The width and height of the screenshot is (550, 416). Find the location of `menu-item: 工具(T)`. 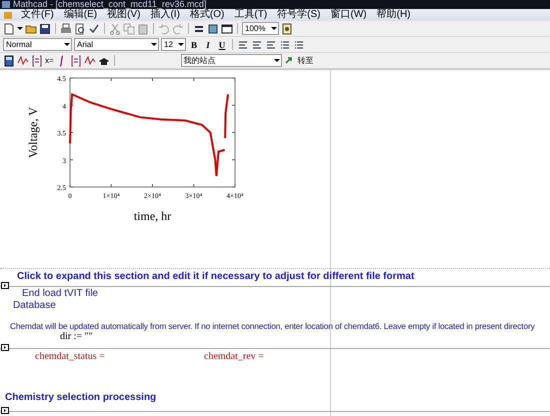

menu-item: 工具(T) is located at coordinates (250, 15).